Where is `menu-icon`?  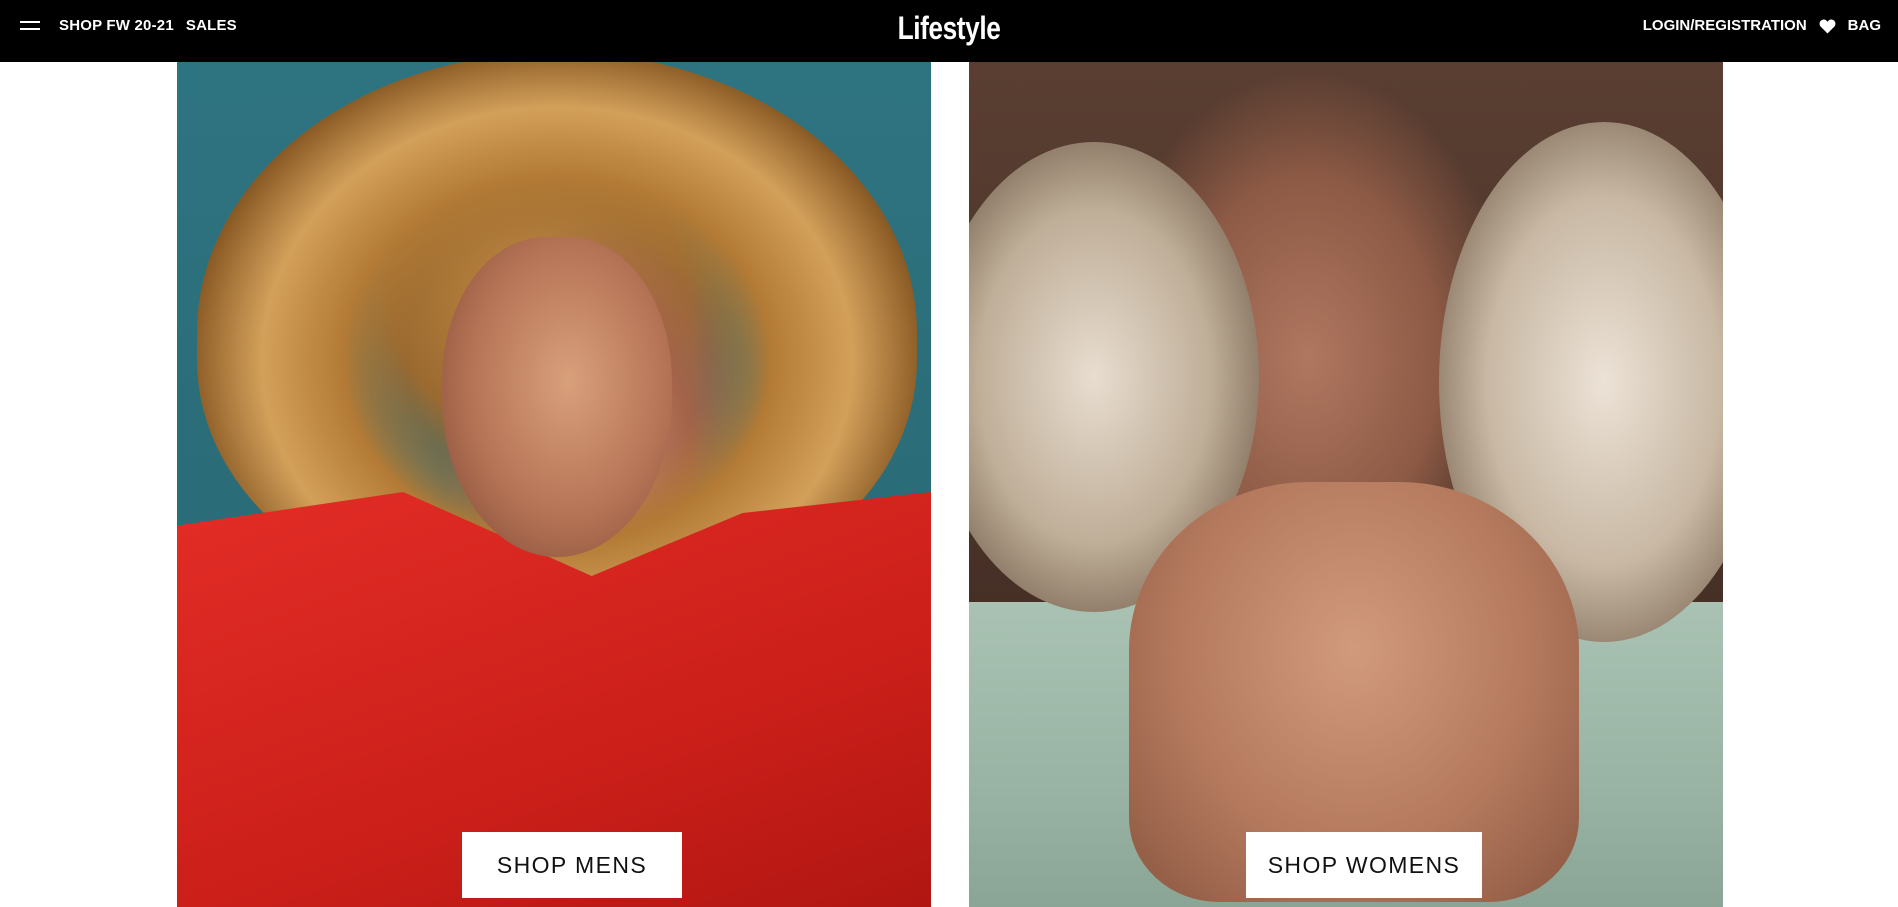
menu-icon is located at coordinates (31, 25).